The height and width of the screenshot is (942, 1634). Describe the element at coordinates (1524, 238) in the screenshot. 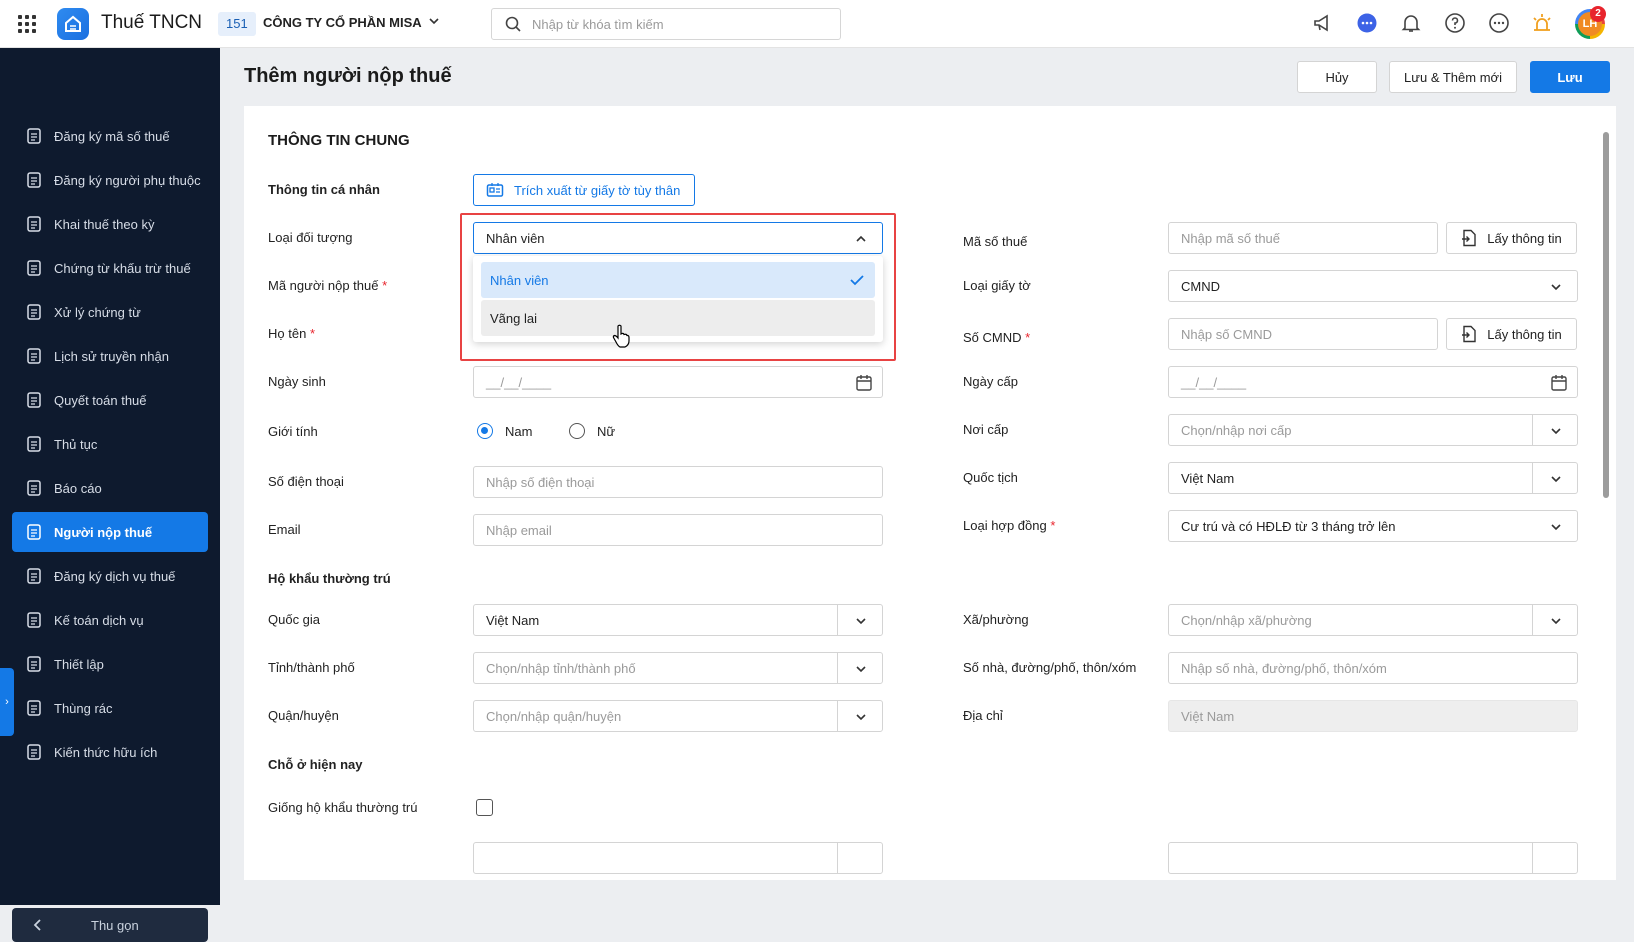

I see `get-info-label: Lấy thông tin` at that location.